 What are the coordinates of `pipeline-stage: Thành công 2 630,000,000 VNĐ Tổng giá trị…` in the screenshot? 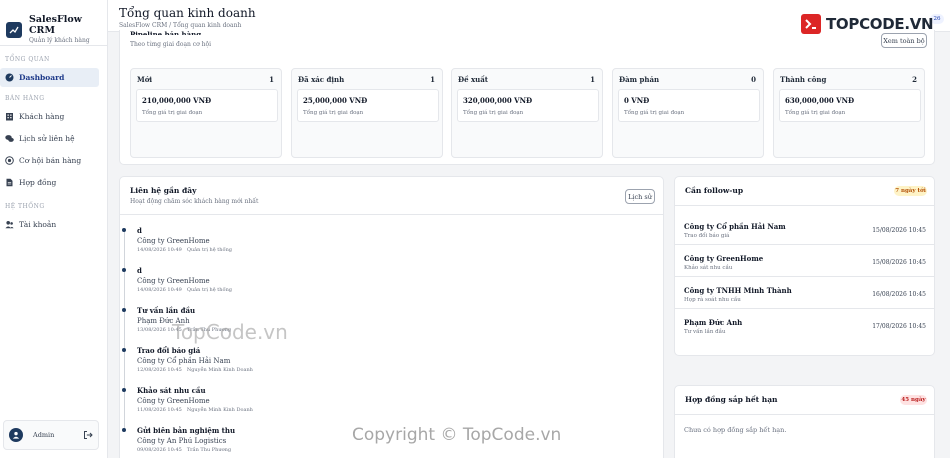 It's located at (849, 113).